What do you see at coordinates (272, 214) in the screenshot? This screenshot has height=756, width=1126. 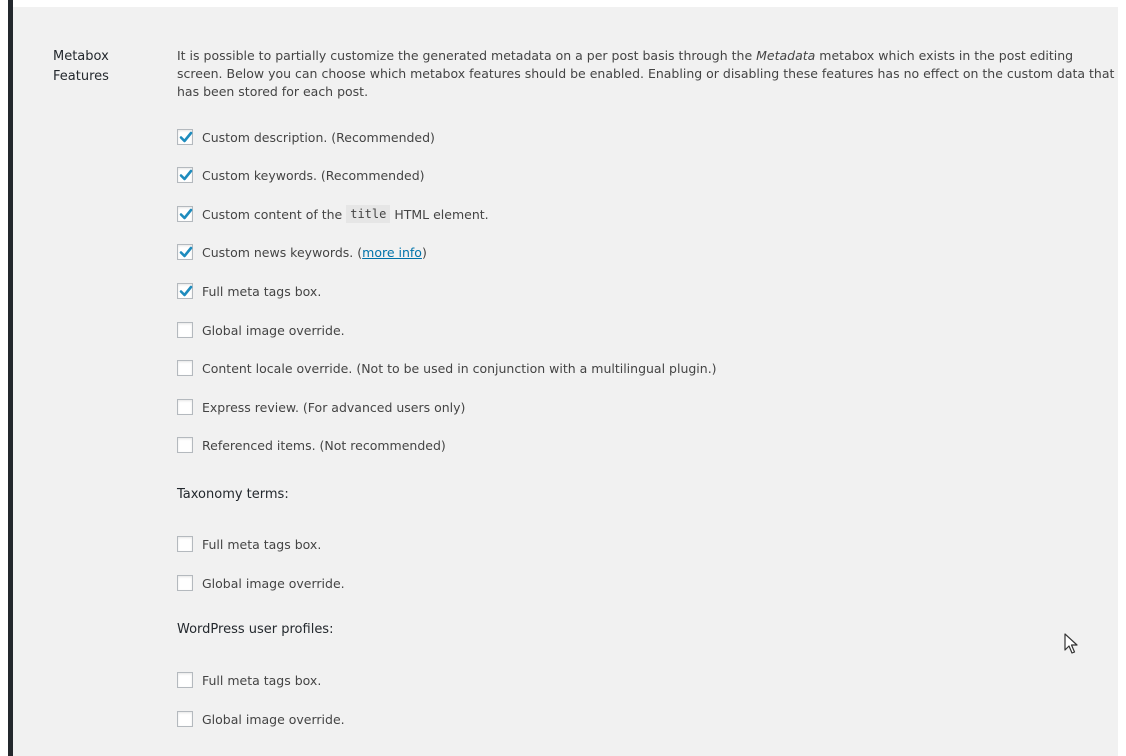 I see `option-label: Custom content of the` at bounding box center [272, 214].